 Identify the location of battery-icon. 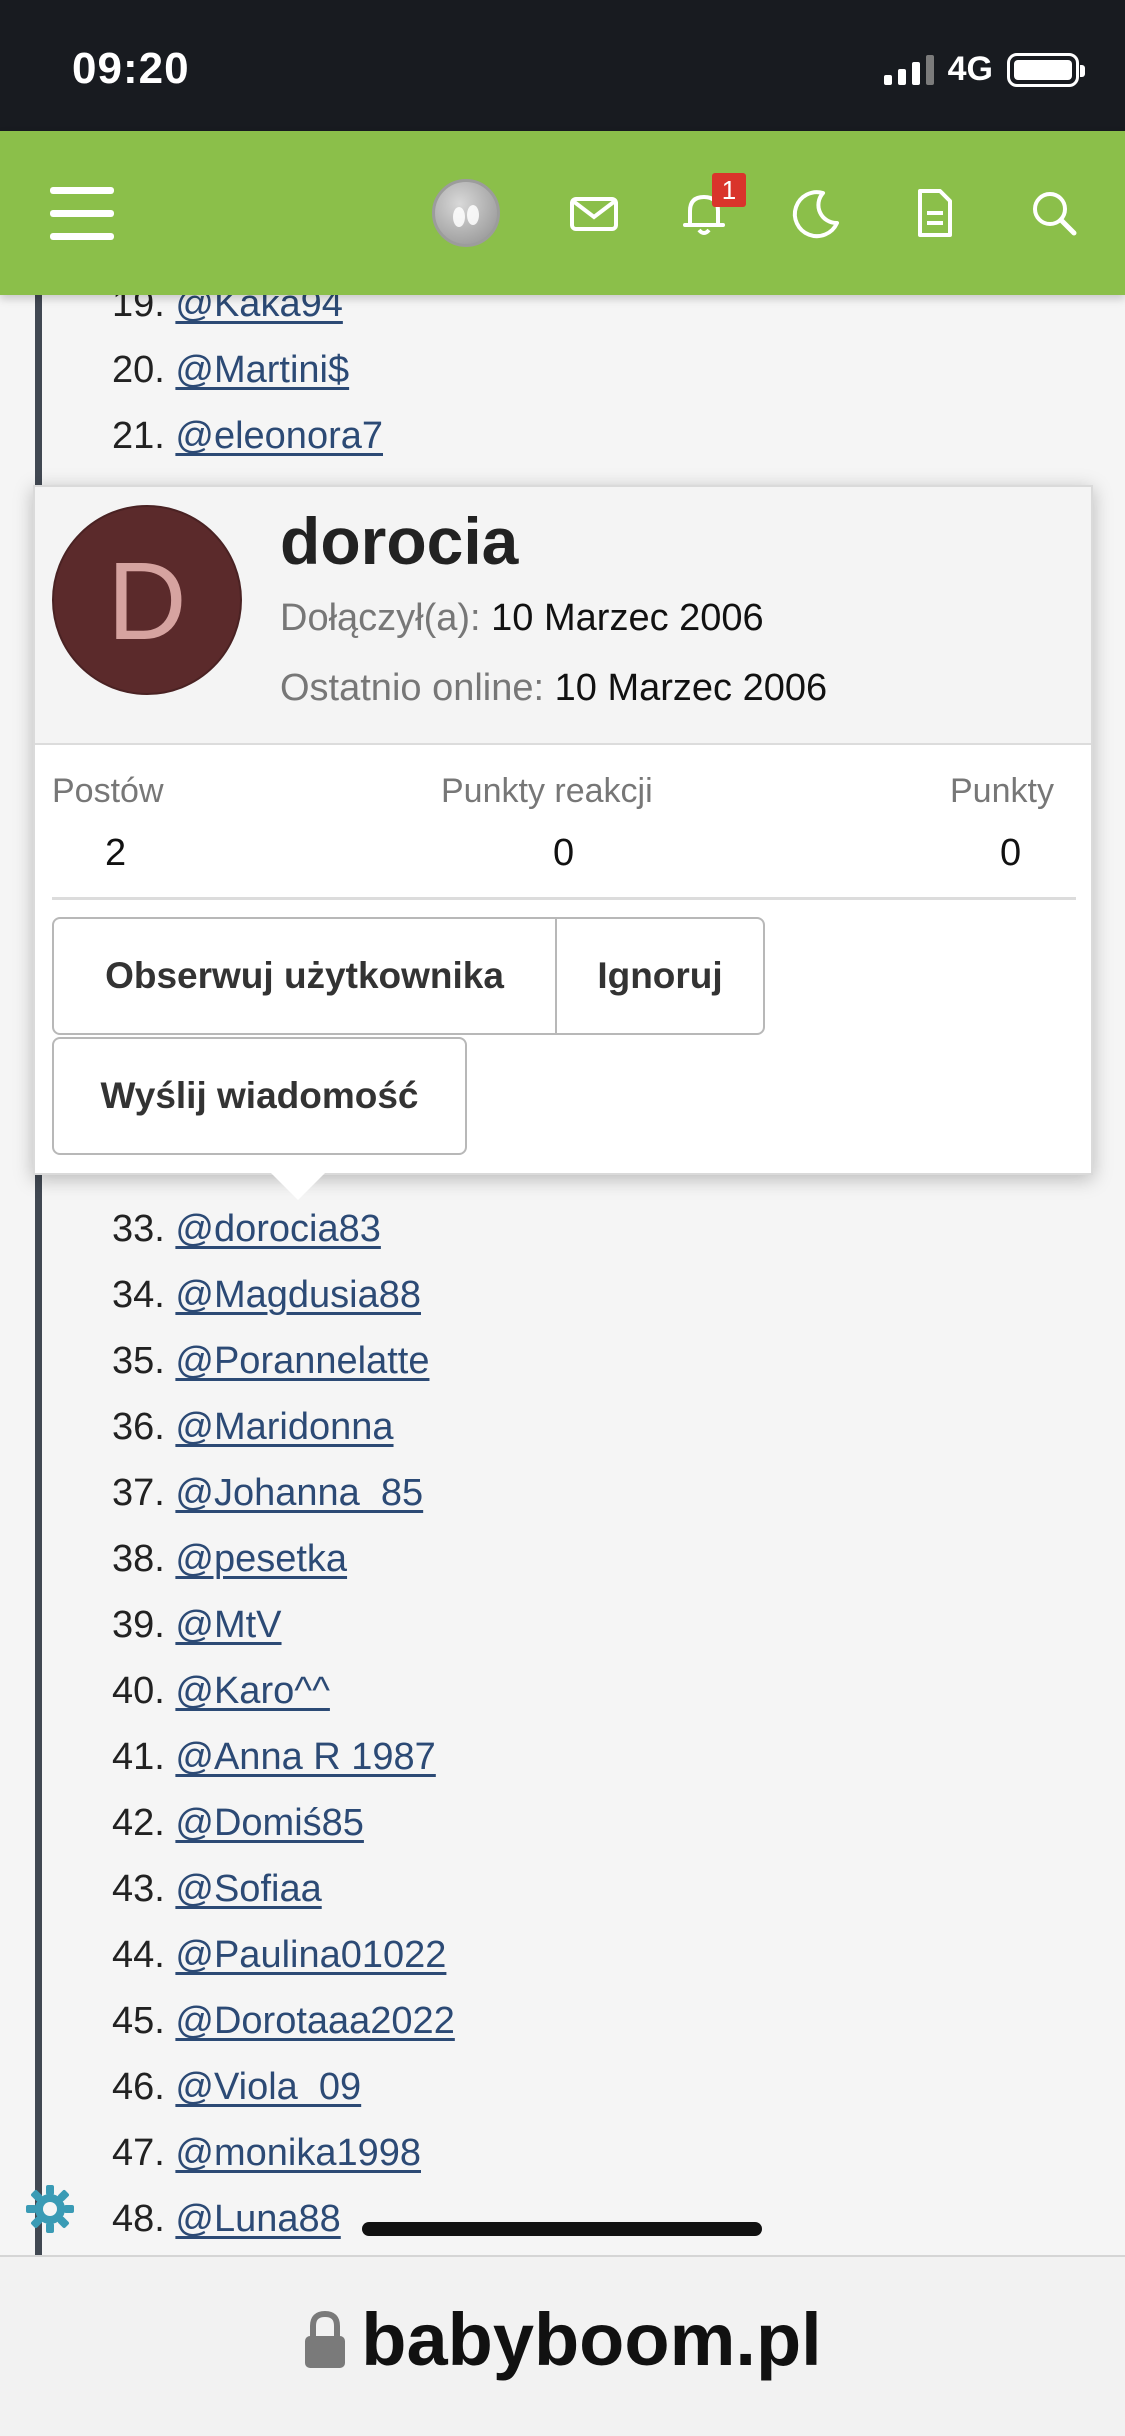
(1046, 69).